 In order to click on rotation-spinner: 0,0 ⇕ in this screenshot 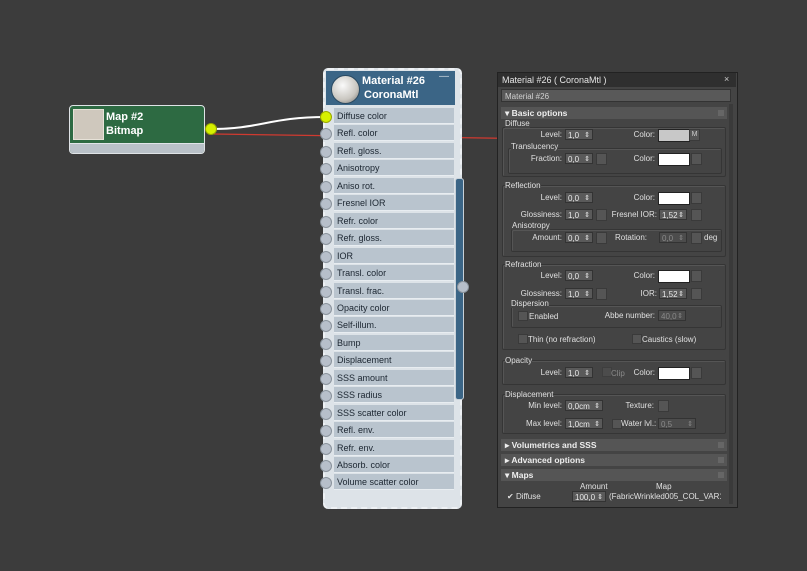, I will do `click(673, 237)`.